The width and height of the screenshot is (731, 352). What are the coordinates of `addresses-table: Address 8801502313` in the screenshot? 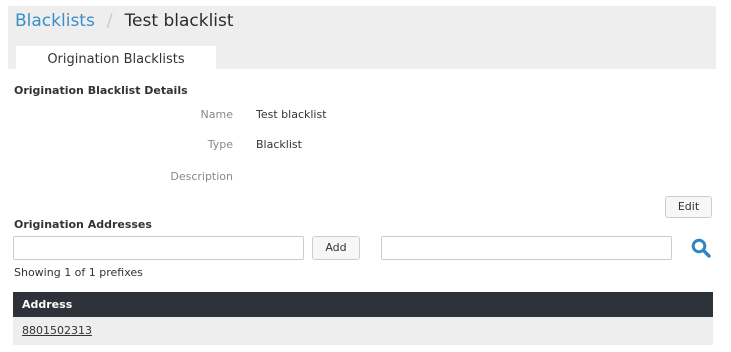 It's located at (363, 318).